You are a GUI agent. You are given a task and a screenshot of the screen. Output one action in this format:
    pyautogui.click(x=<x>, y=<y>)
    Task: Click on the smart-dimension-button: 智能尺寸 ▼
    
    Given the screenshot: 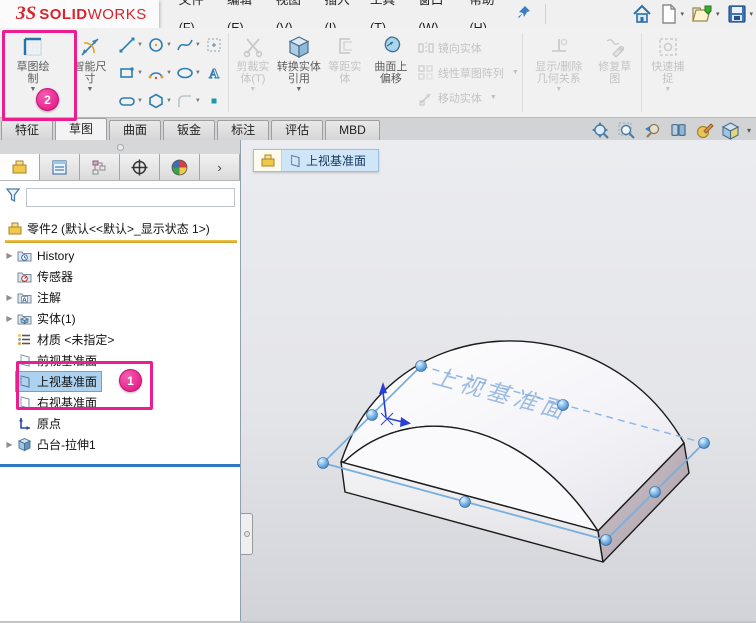 What is the action you would take?
    pyautogui.click(x=90, y=72)
    